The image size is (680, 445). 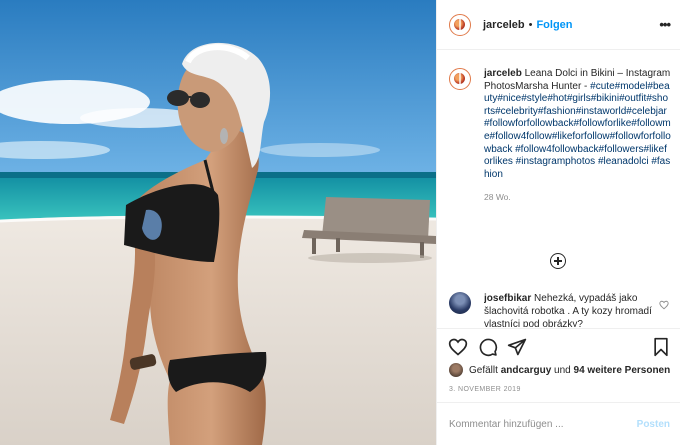 I want to click on likes-others-link: 94 weitere Personen, so click(x=622, y=370).